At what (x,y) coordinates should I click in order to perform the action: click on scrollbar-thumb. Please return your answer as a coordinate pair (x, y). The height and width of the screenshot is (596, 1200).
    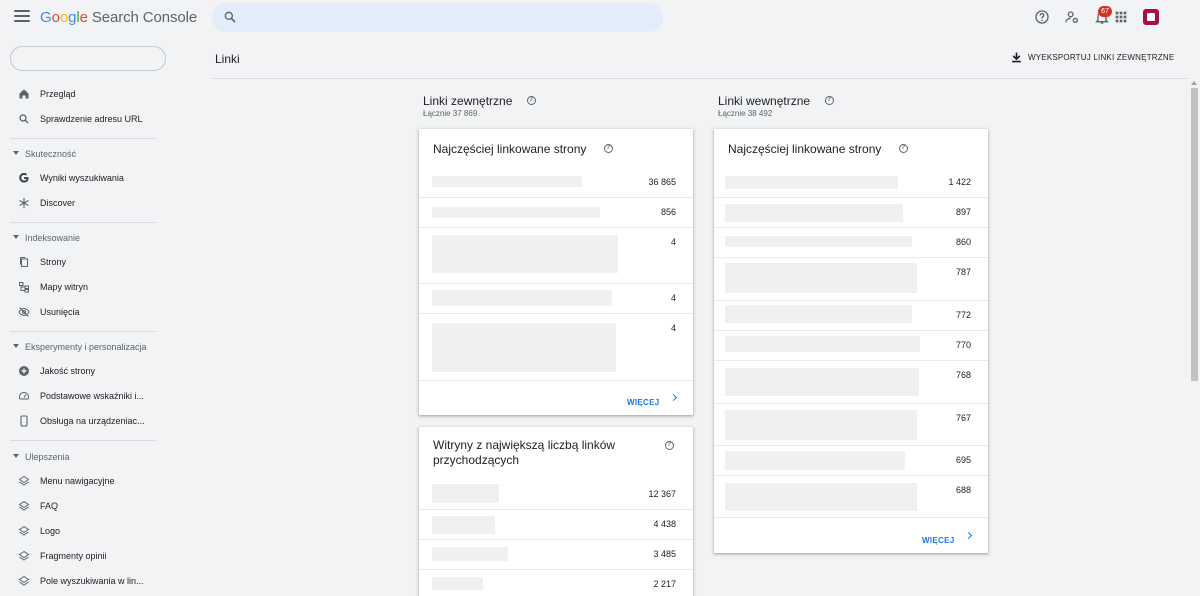
    Looking at the image, I should click on (1194, 234).